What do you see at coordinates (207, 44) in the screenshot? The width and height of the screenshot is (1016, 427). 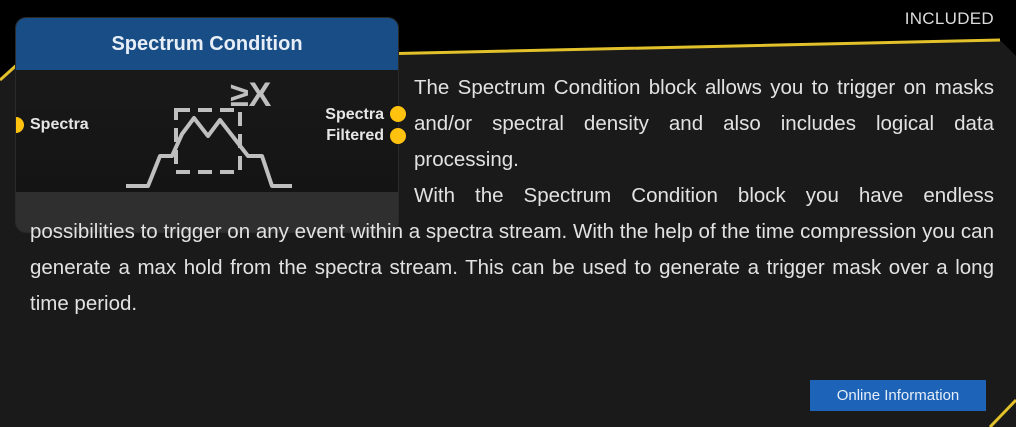 I see `block-title: Spectrum Condition` at bounding box center [207, 44].